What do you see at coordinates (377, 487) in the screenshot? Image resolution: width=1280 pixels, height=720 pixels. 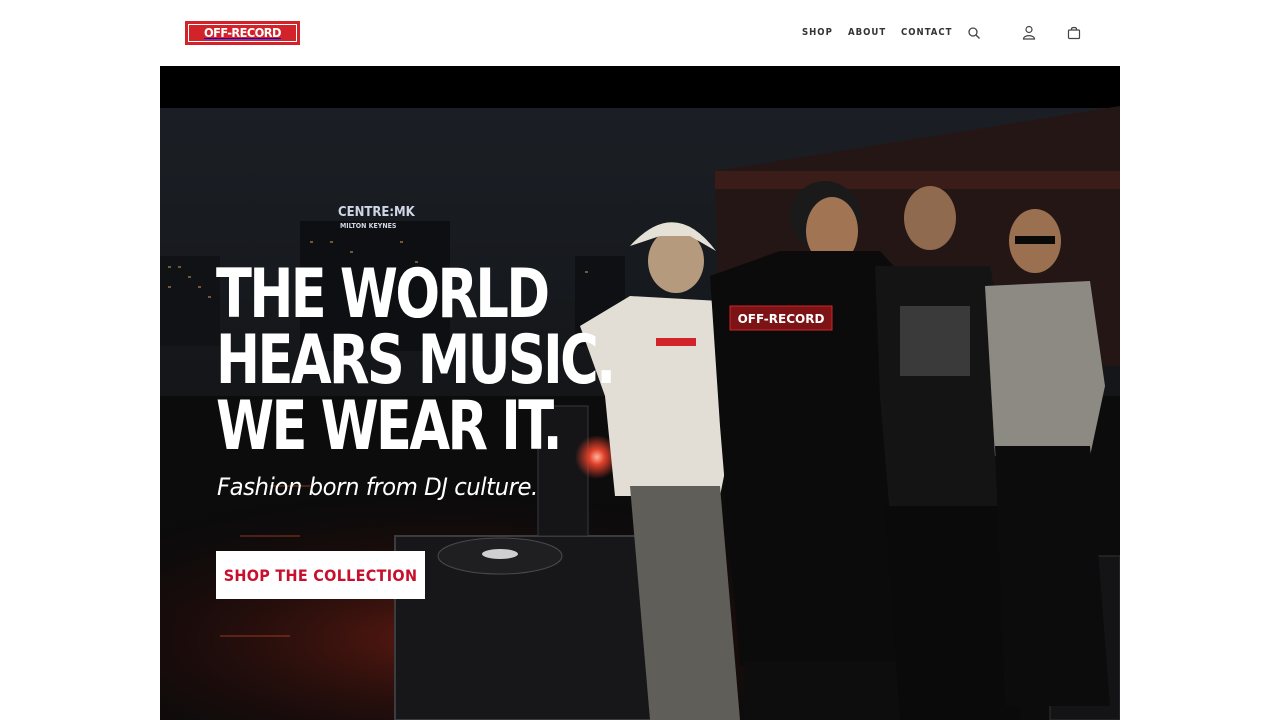 I see `hero-subheadline: Fashion born from DJ culture.` at bounding box center [377, 487].